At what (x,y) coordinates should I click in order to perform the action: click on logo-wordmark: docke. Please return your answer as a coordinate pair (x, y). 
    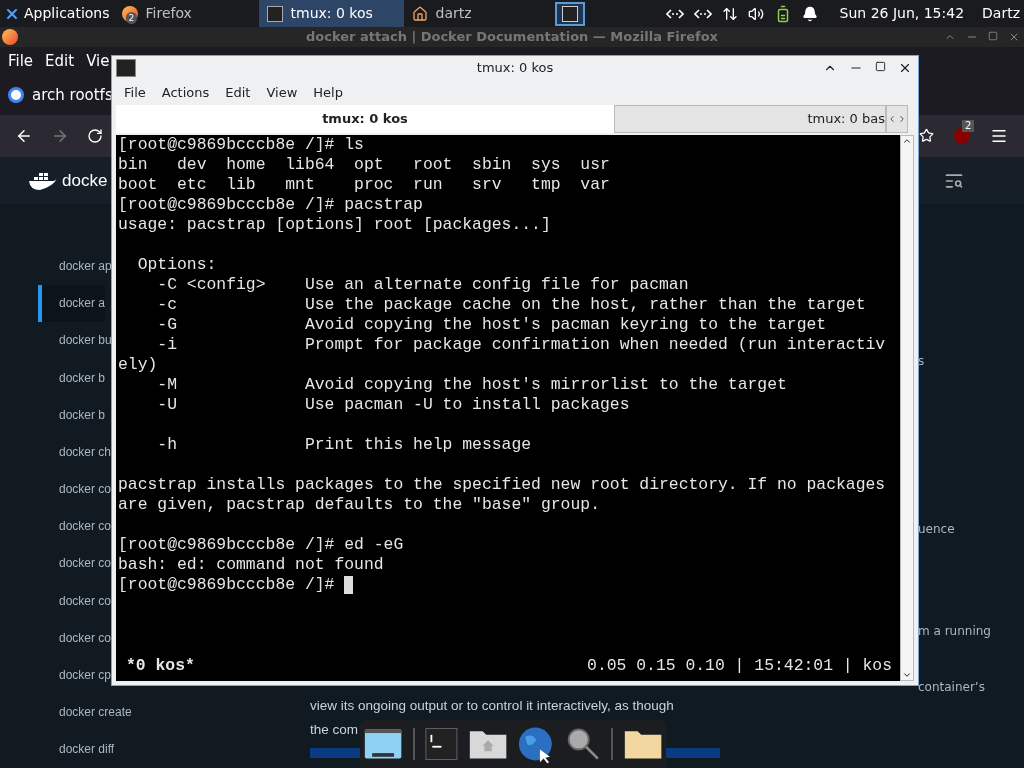
    Looking at the image, I should click on (85, 181).